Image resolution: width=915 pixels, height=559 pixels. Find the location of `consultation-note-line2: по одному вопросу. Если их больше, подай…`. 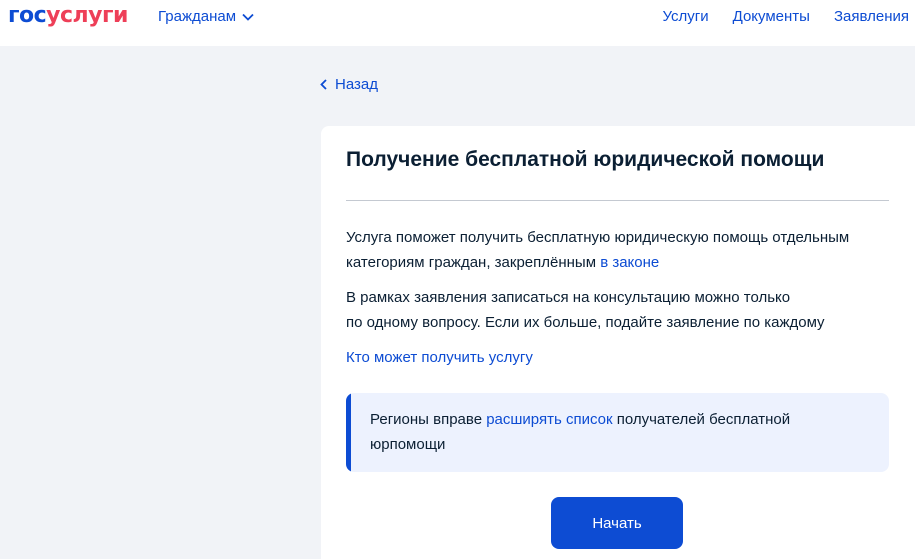

consultation-note-line2: по одному вопросу. Если их больше, подай… is located at coordinates (585, 322).